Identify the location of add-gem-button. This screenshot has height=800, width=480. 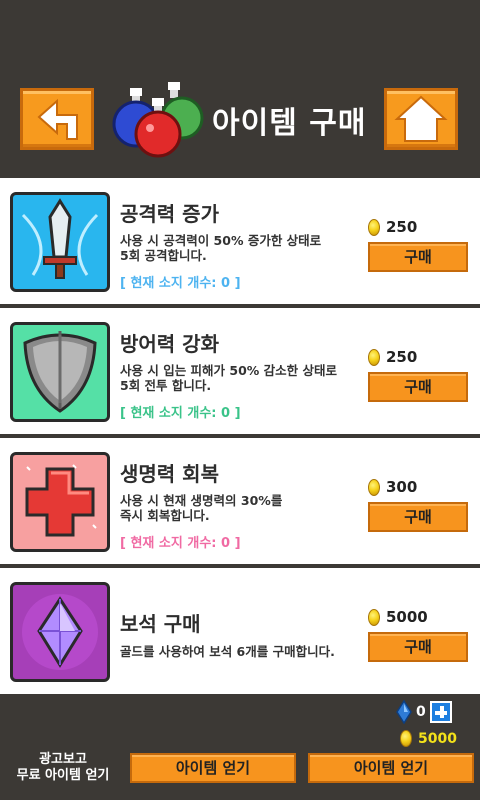
(440, 712).